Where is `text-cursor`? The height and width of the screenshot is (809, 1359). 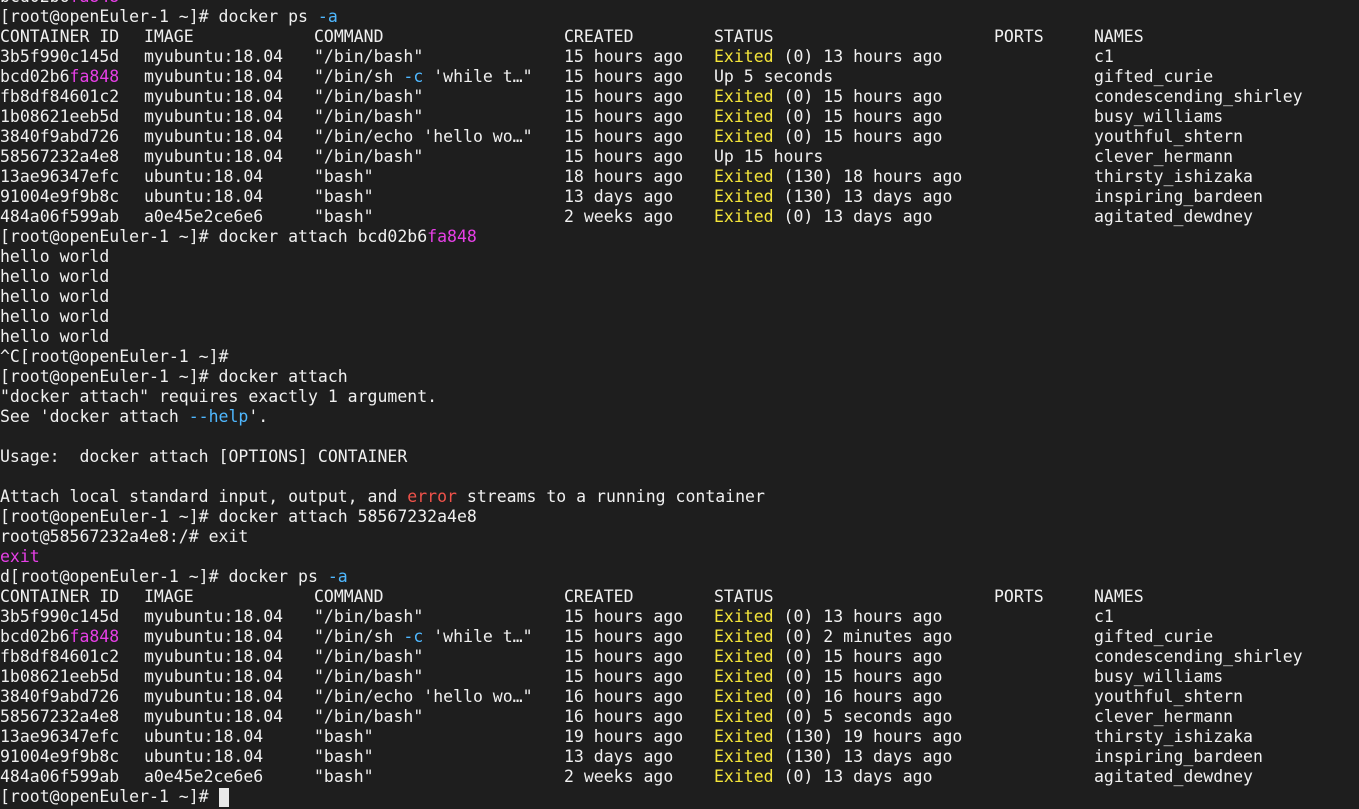
text-cursor is located at coordinates (223, 797).